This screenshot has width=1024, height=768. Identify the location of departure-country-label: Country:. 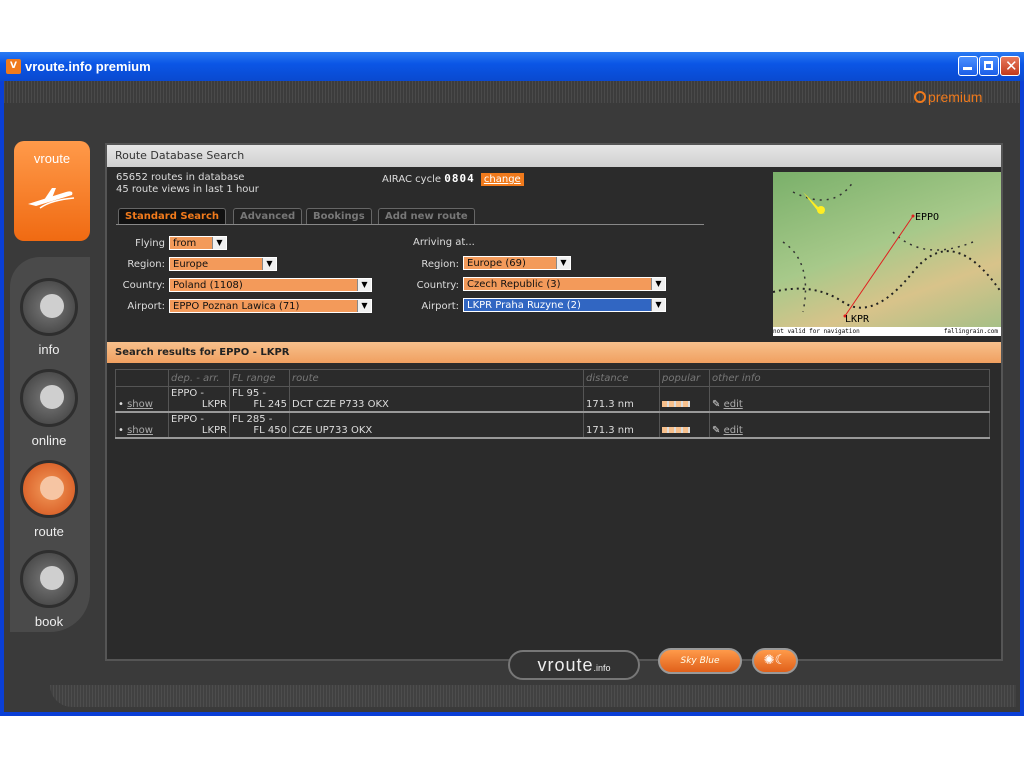
(143, 285).